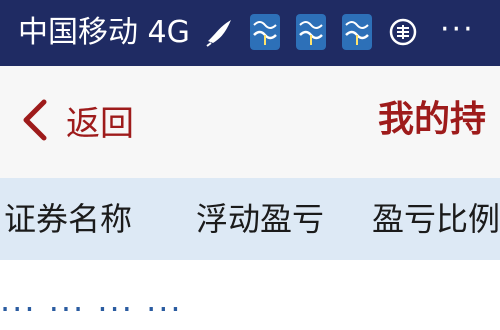 The height and width of the screenshot is (330, 500). Describe the element at coordinates (104, 32) in the screenshot. I see `carrier-label: 中国移动 4G` at that location.